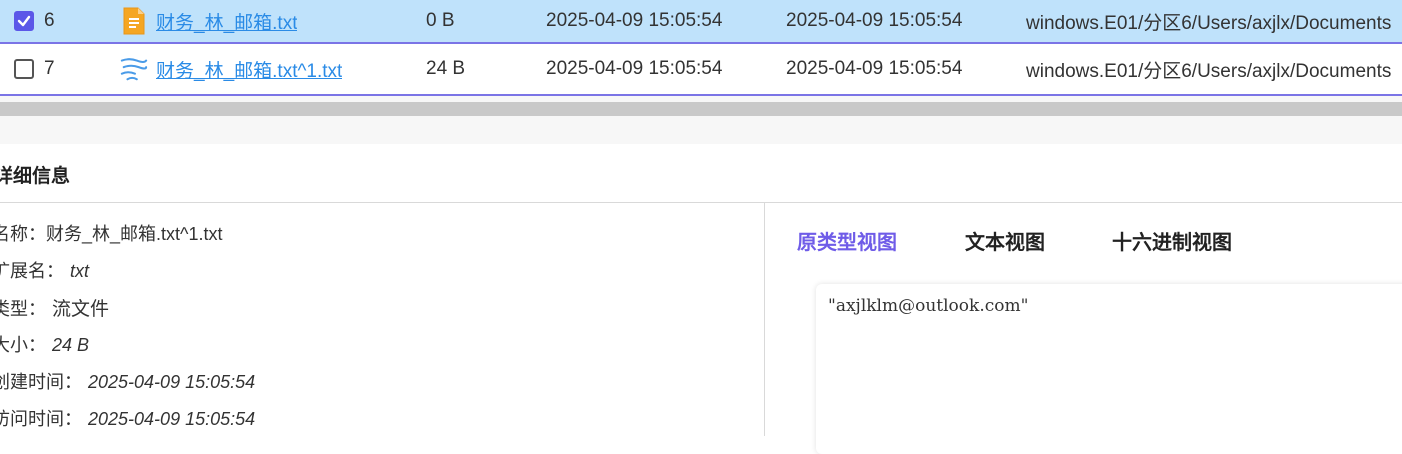  I want to click on panel-divider, so click(764, 319).